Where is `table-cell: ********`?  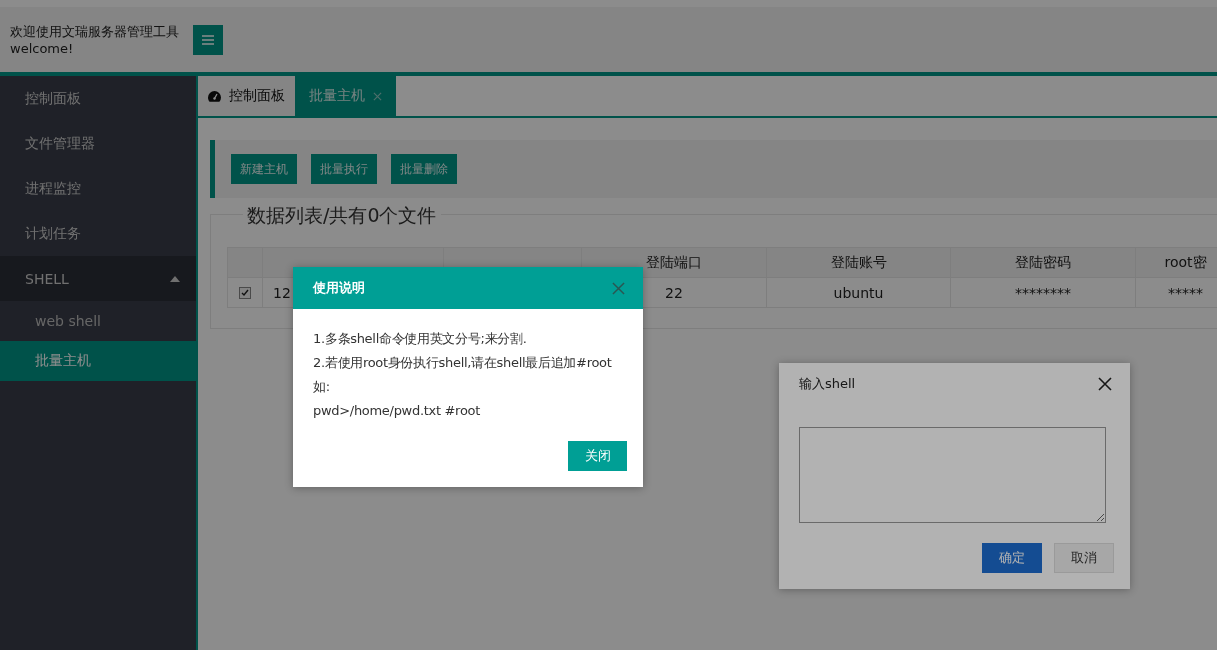 table-cell: ******** is located at coordinates (1043, 292).